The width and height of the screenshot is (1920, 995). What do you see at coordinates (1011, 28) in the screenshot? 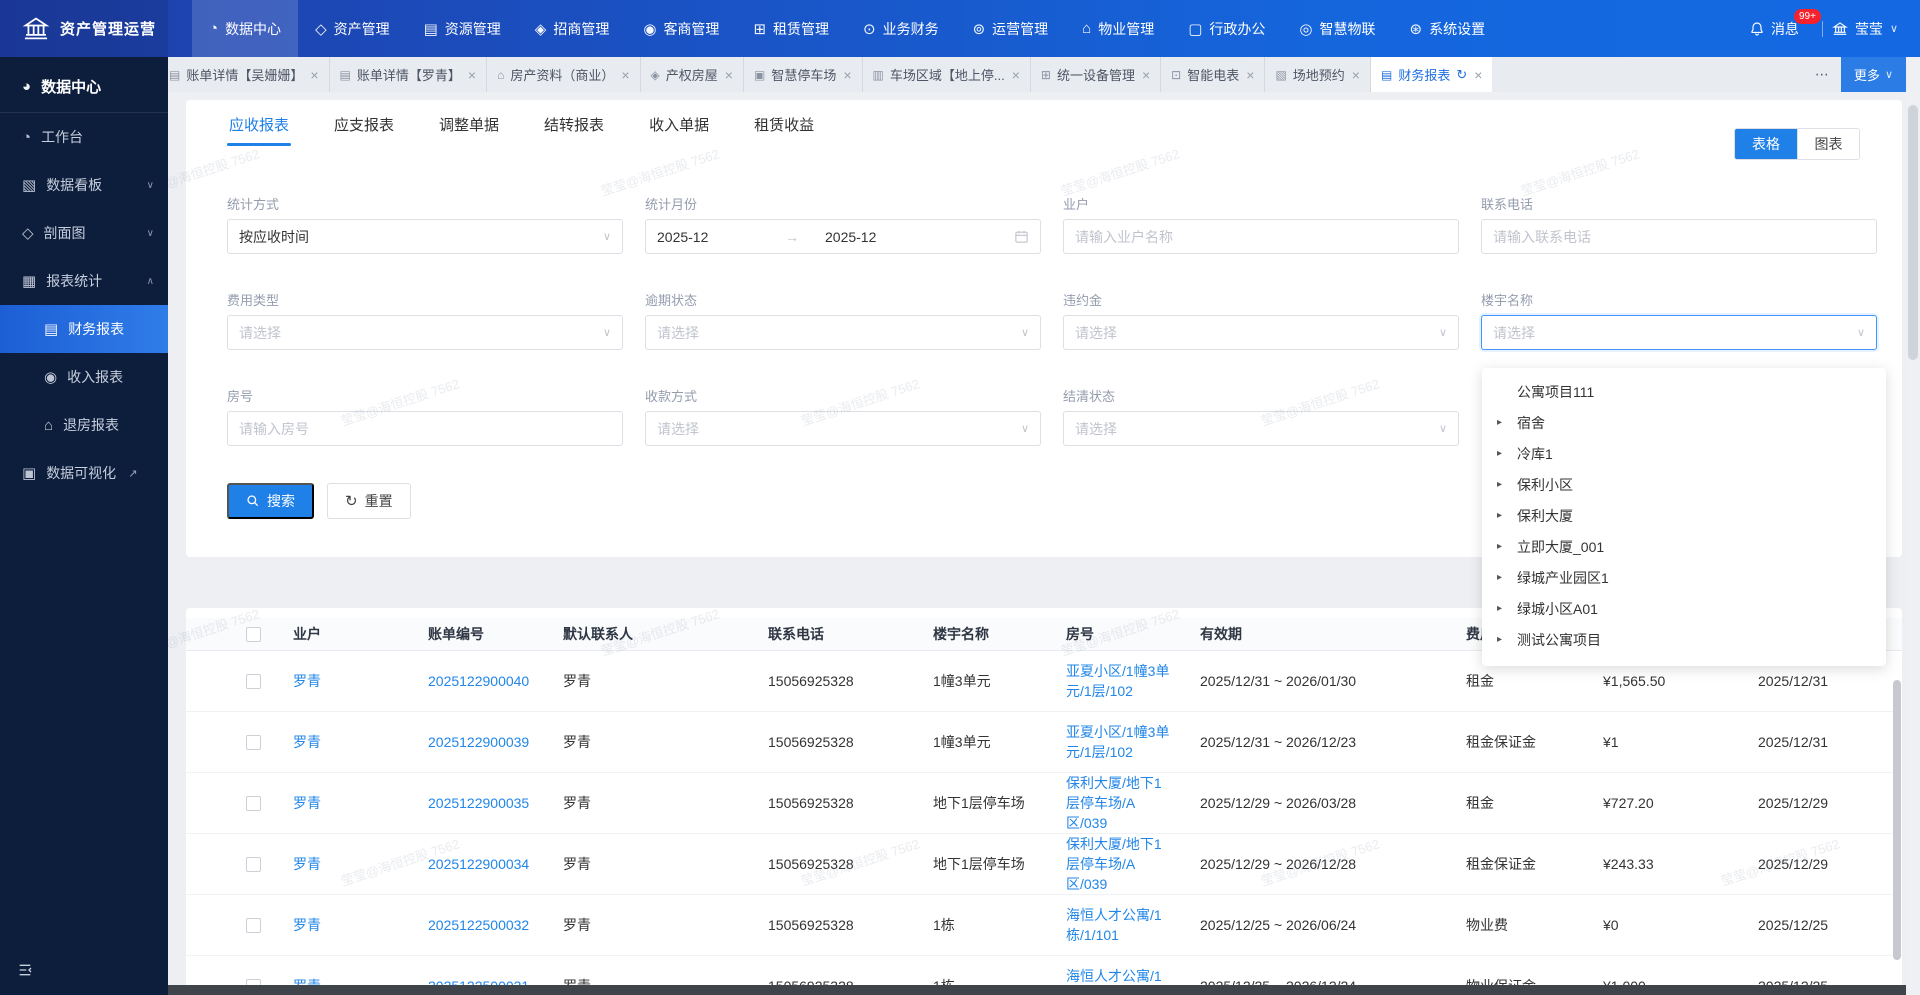
I see `nav-item-operation-management: ⊚ 运营管理` at bounding box center [1011, 28].